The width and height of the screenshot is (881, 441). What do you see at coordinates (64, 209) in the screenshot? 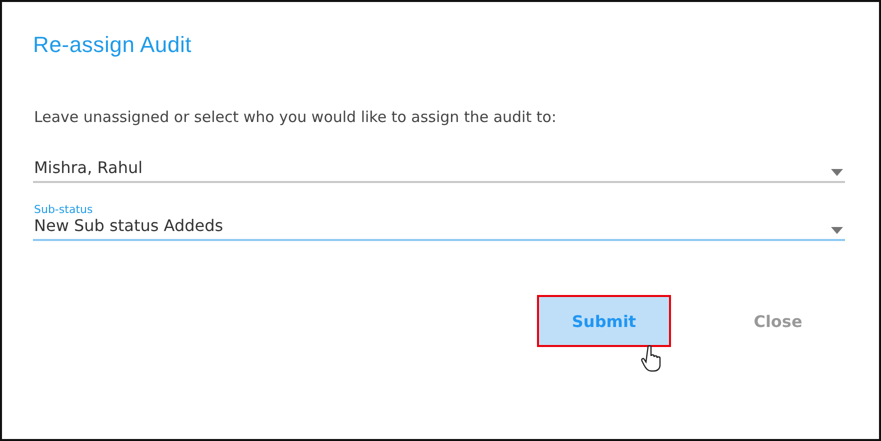
I see `field-label: Sub-status` at bounding box center [64, 209].